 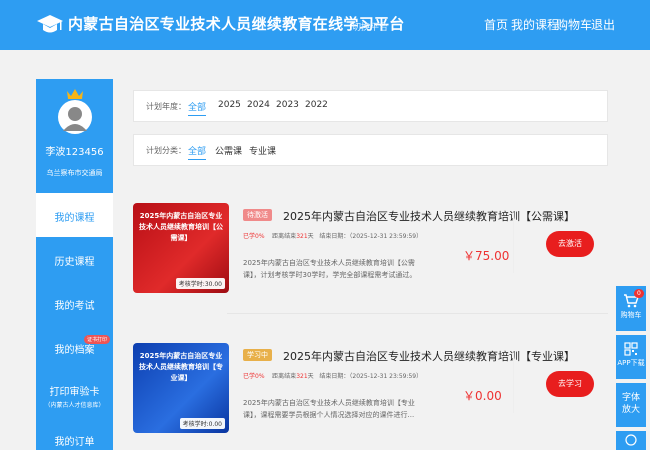 I want to click on cart-count: 0, so click(x=639, y=293).